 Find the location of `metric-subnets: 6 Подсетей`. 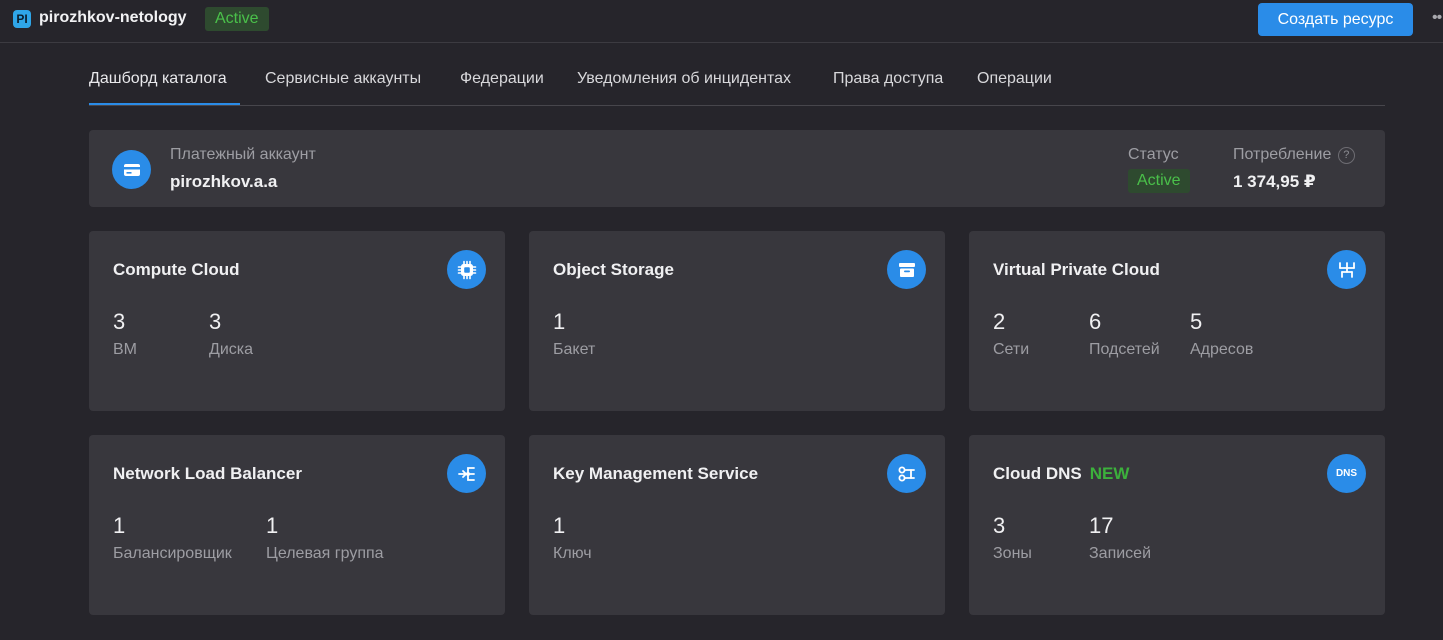

metric-subnets: 6 Подсетей is located at coordinates (1124, 334).